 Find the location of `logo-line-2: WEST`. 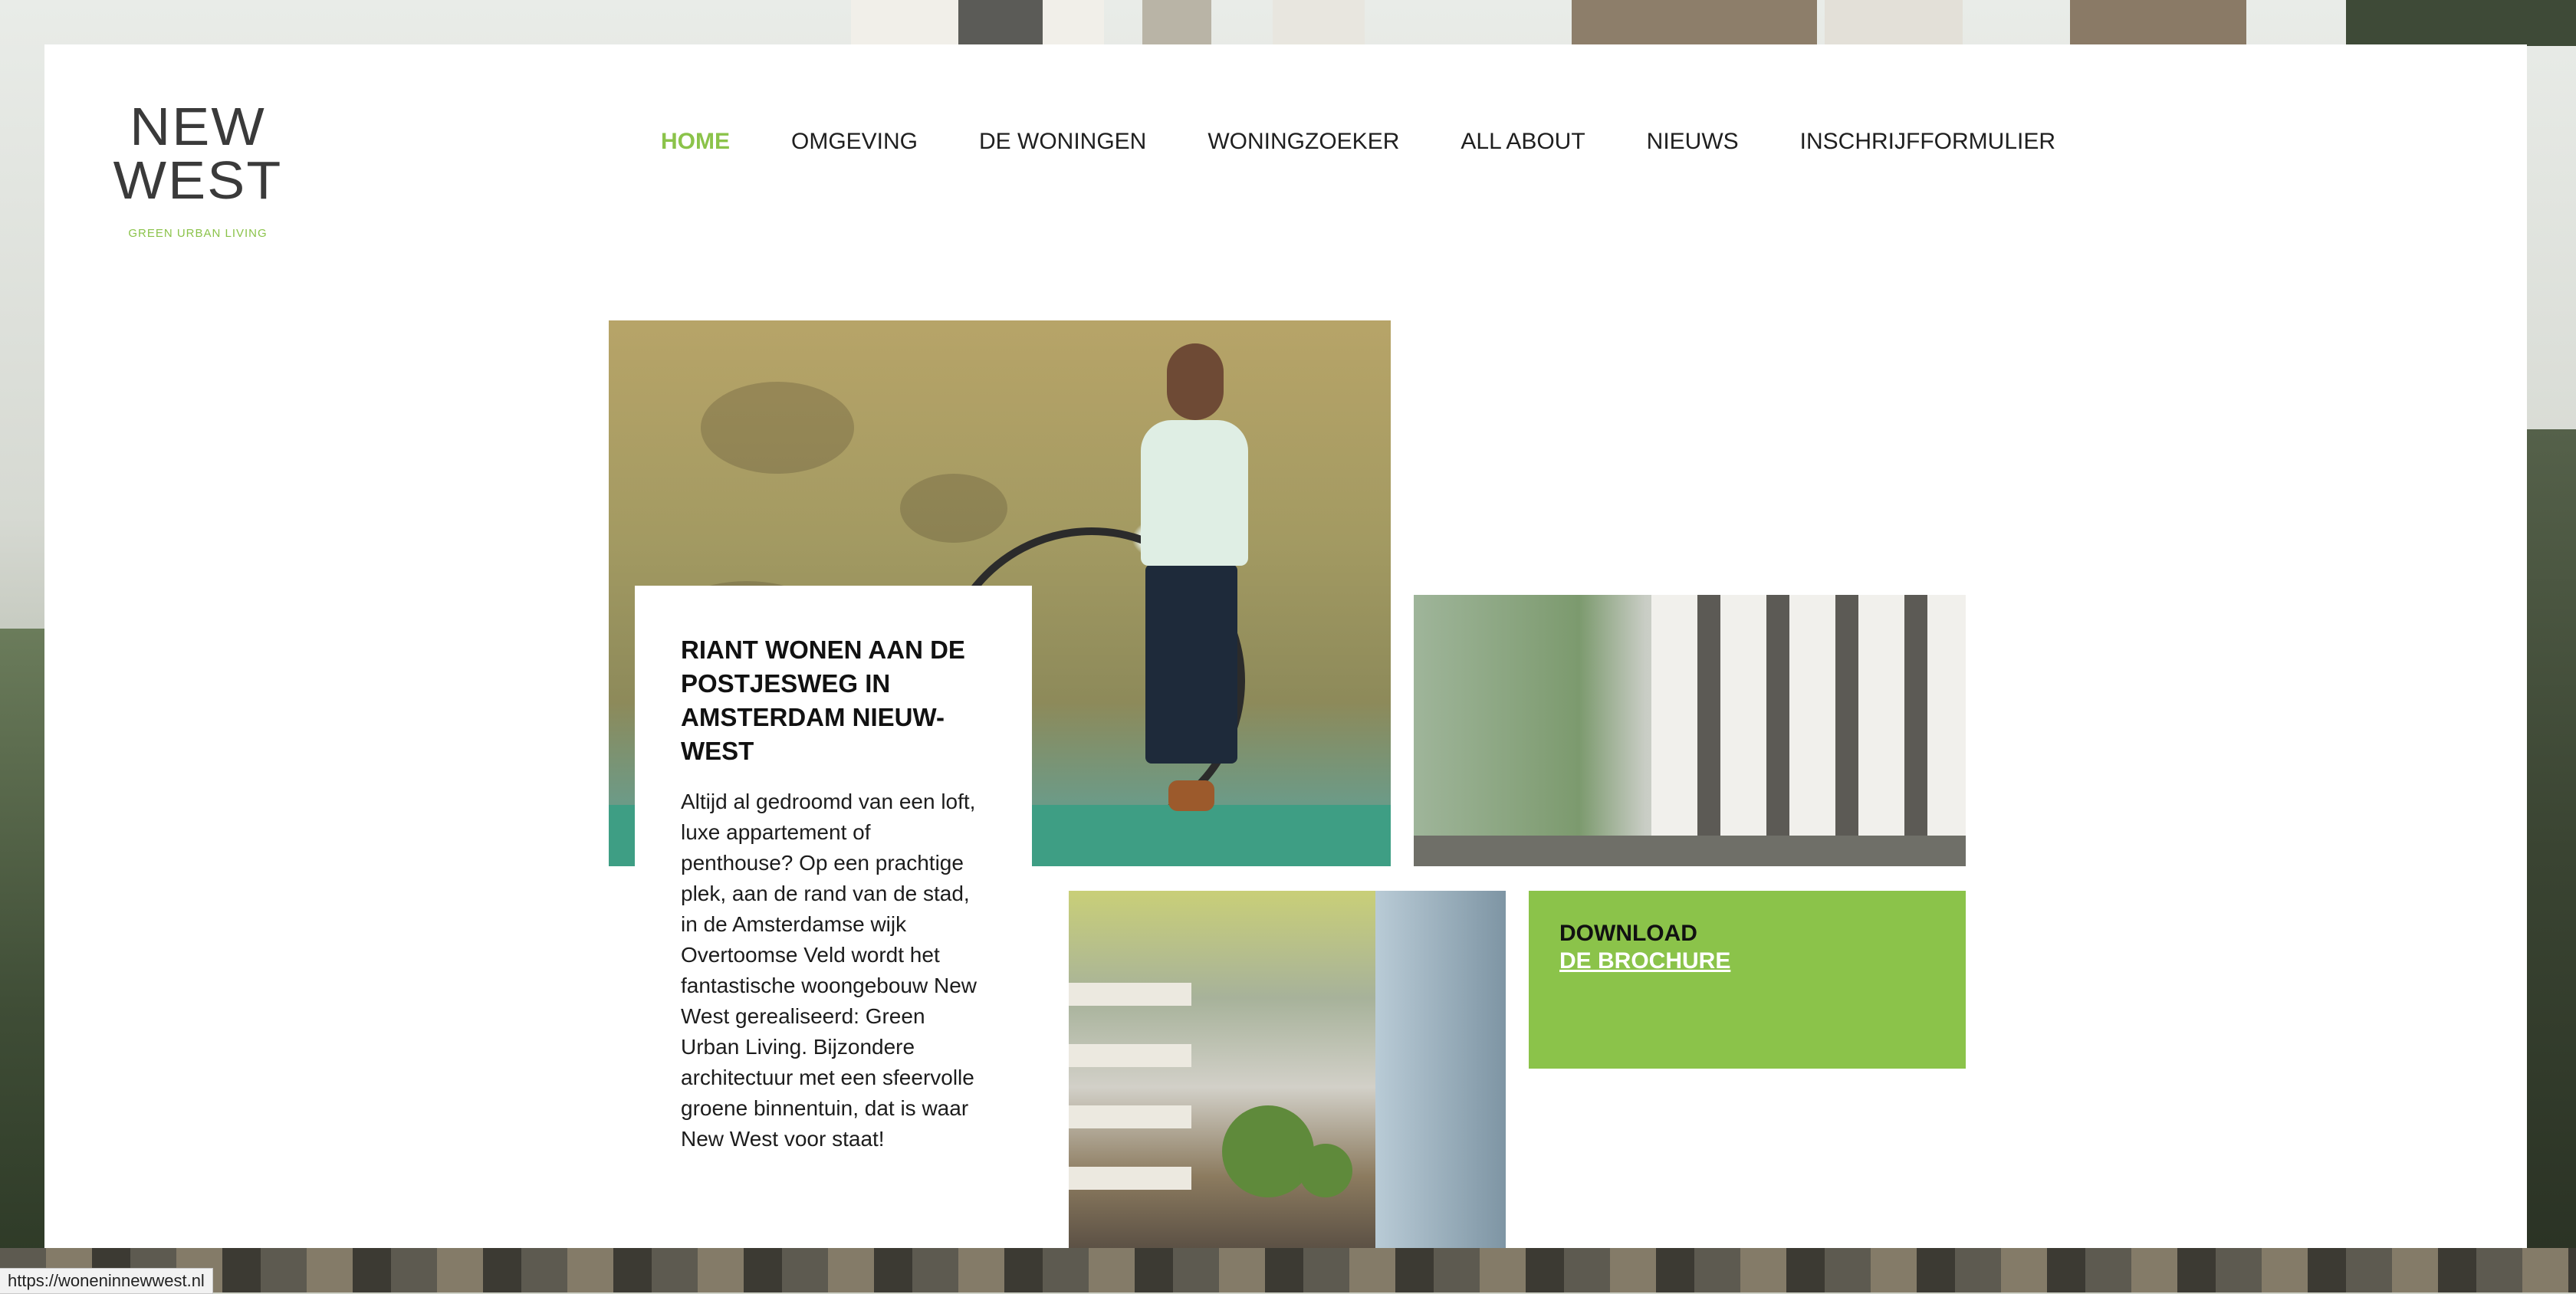

logo-line-2: WEST is located at coordinates (198, 180).